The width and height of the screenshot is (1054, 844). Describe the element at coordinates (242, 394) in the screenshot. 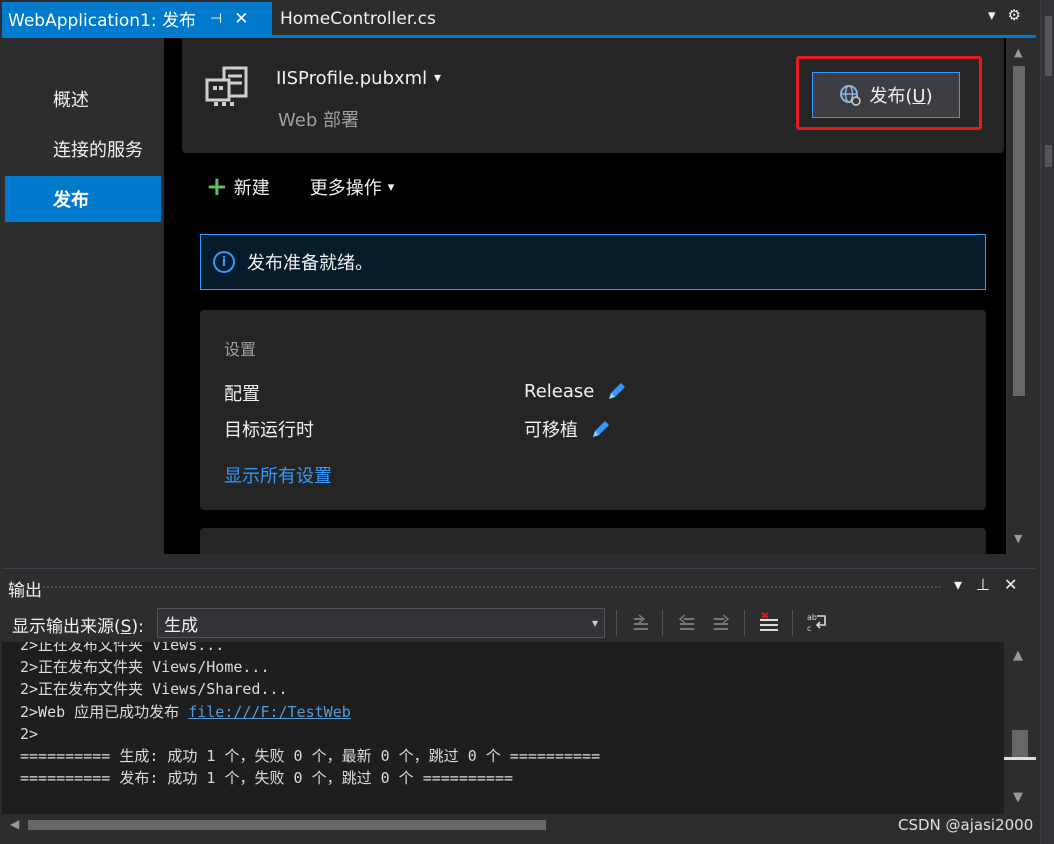

I see `configuration-label: 配置` at that location.